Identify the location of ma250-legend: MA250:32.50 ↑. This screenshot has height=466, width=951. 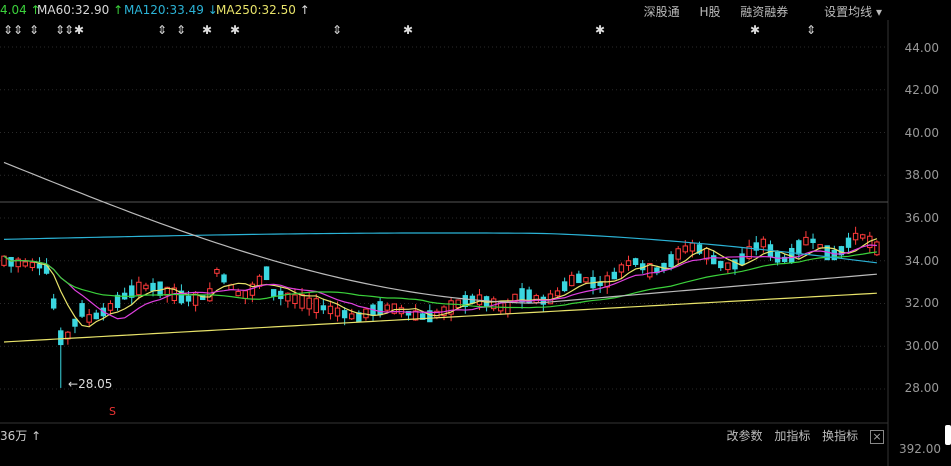
(263, 10).